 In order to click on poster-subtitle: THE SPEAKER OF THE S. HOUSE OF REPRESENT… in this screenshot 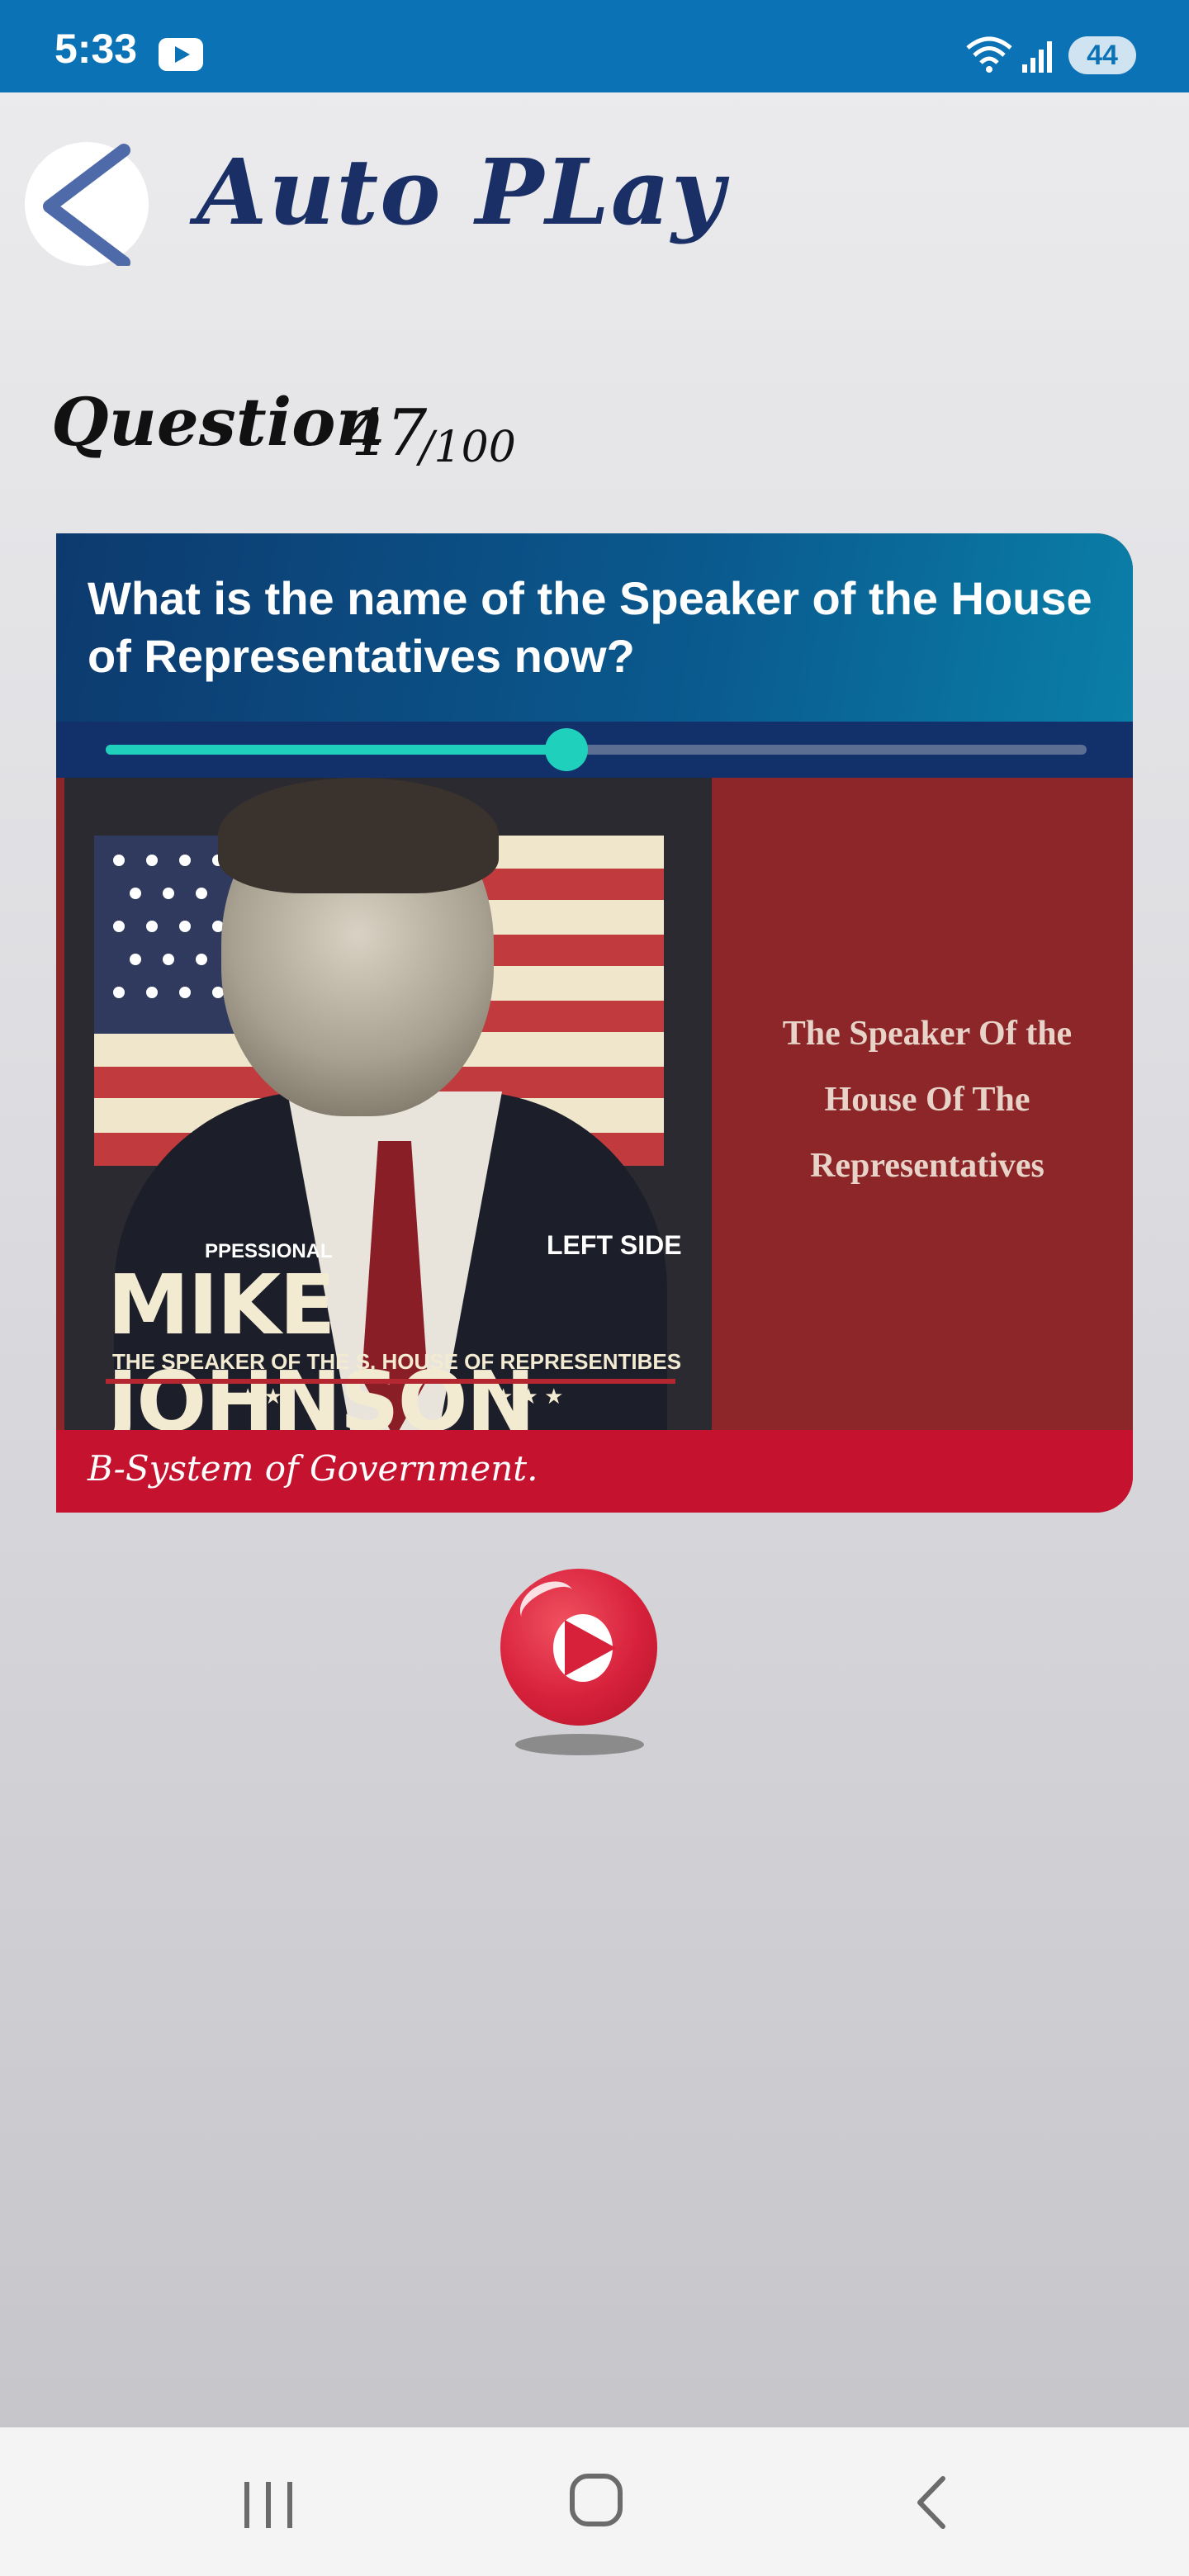, I will do `click(397, 1361)`.